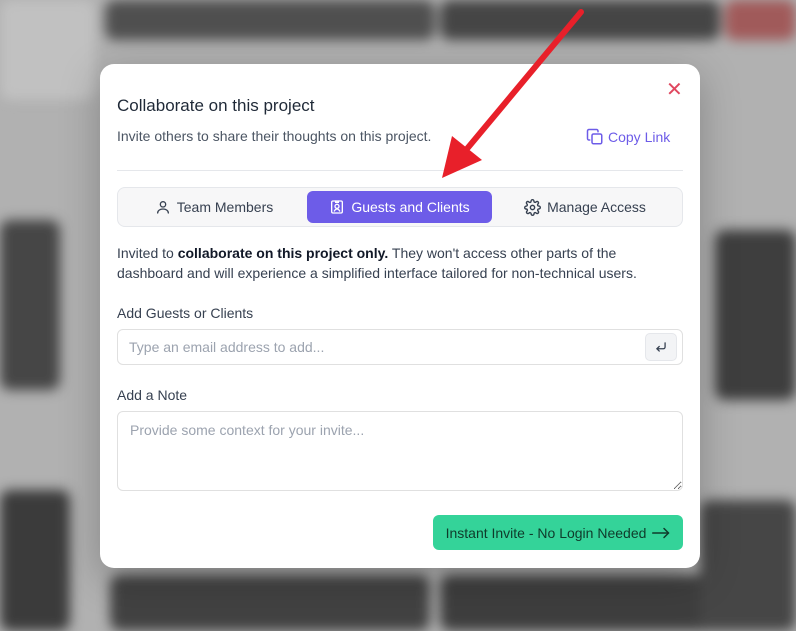 The height and width of the screenshot is (631, 796). Describe the element at coordinates (400, 451) in the screenshot. I see `note-textarea` at that location.